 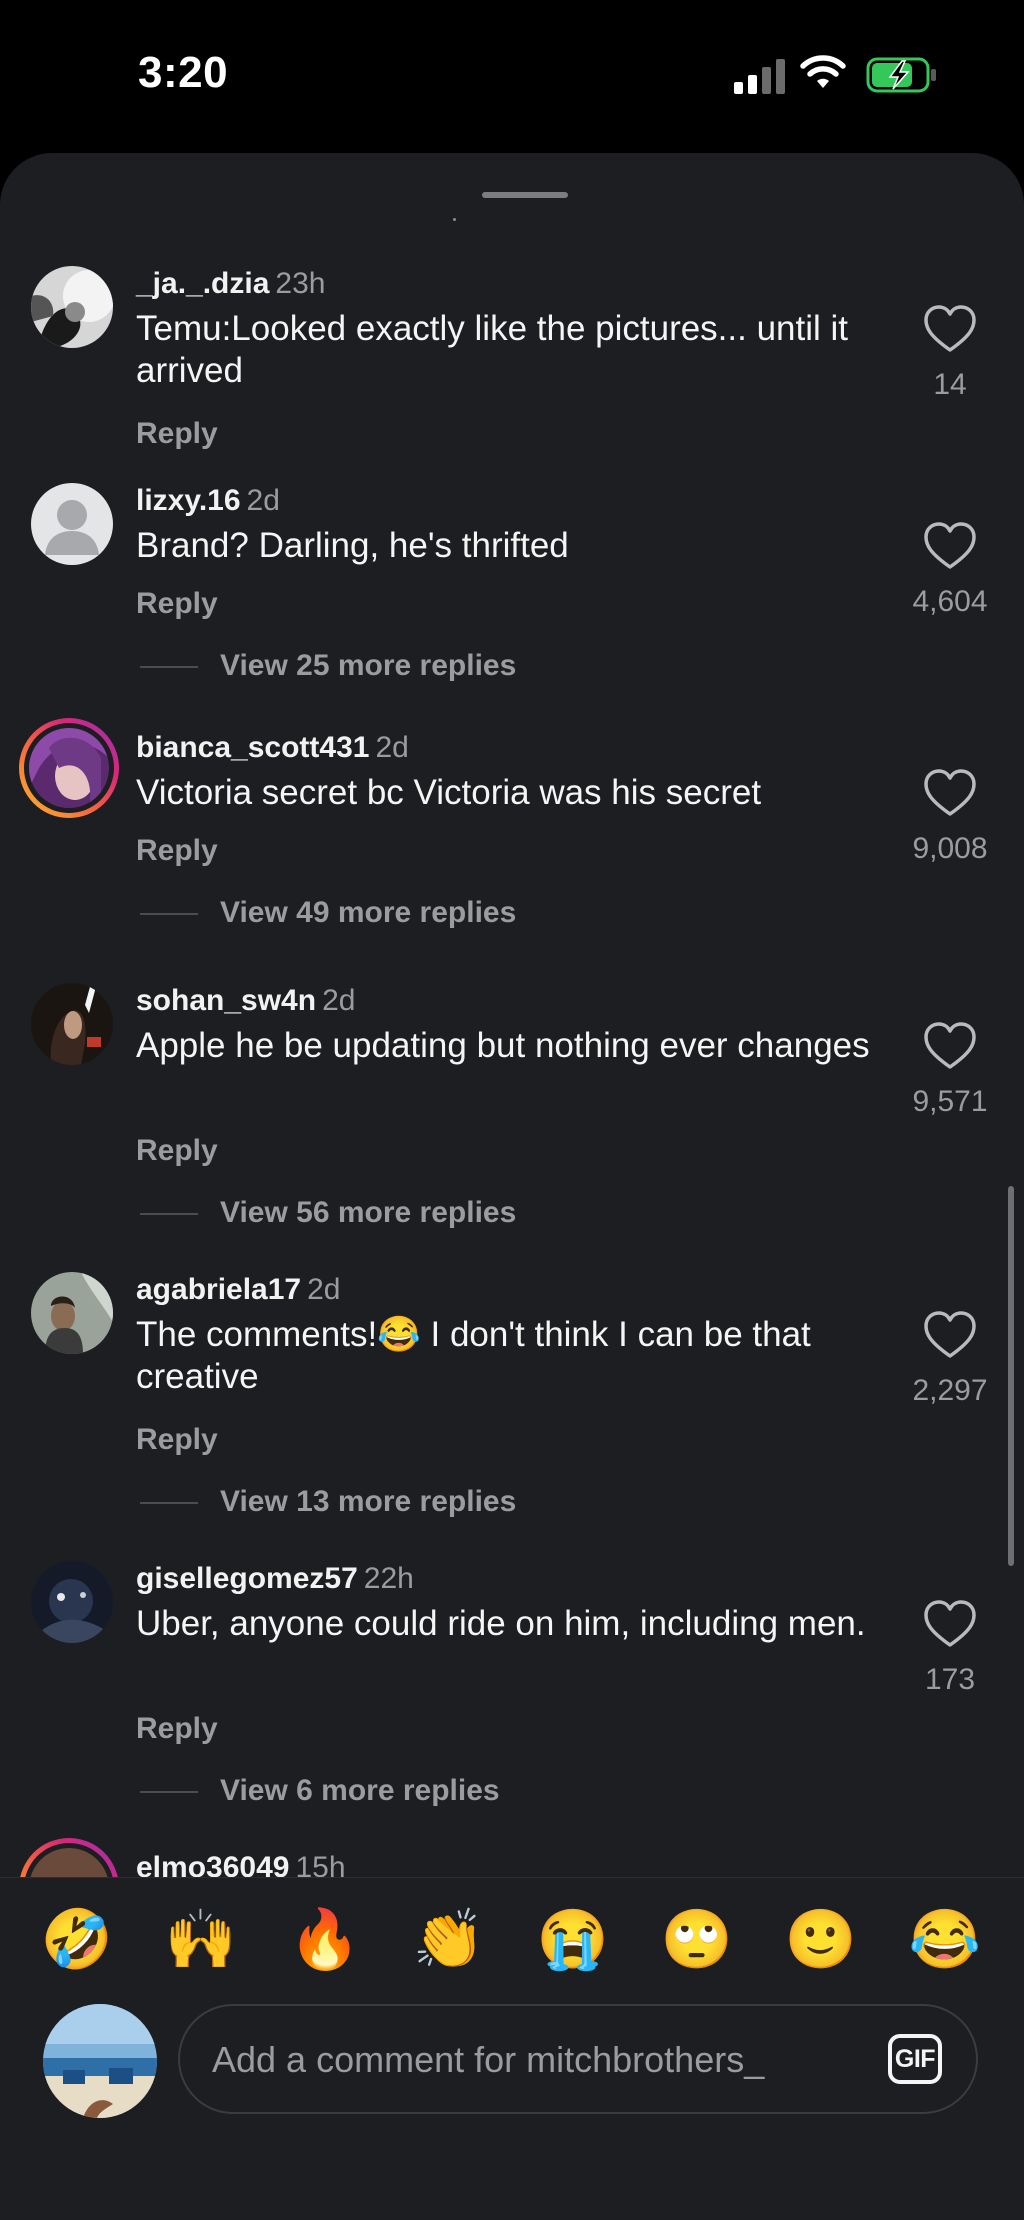 I want to click on emoji-slight-smile: 🙂, so click(x=821, y=1940).